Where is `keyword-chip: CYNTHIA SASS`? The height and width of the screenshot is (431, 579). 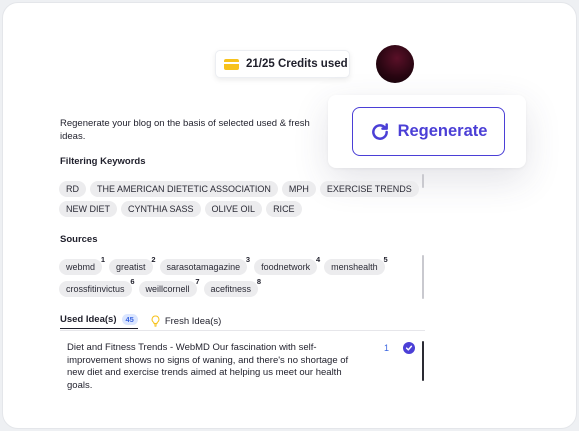
keyword-chip: CYNTHIA SASS is located at coordinates (161, 209).